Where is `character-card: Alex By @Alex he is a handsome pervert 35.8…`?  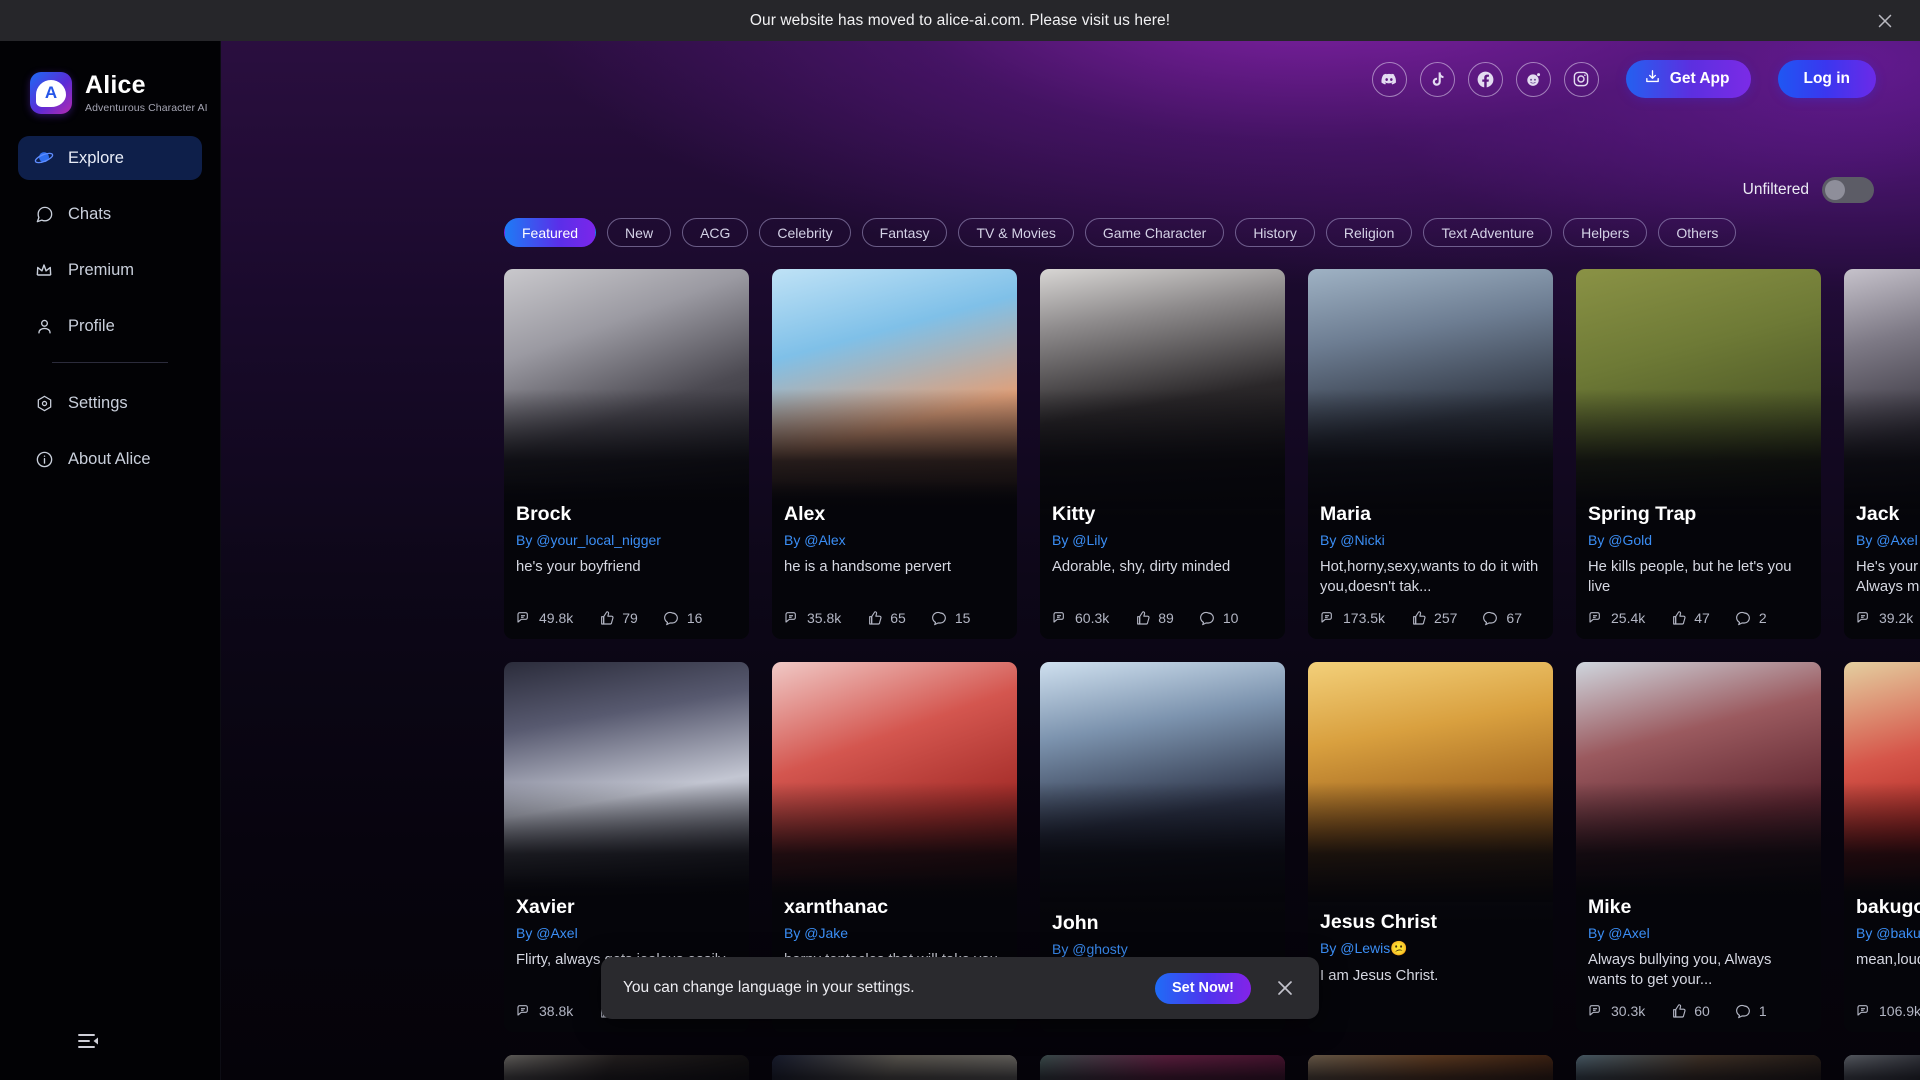 character-card: Alex By @Alex he is a handsome pervert 35.8… is located at coordinates (894, 454).